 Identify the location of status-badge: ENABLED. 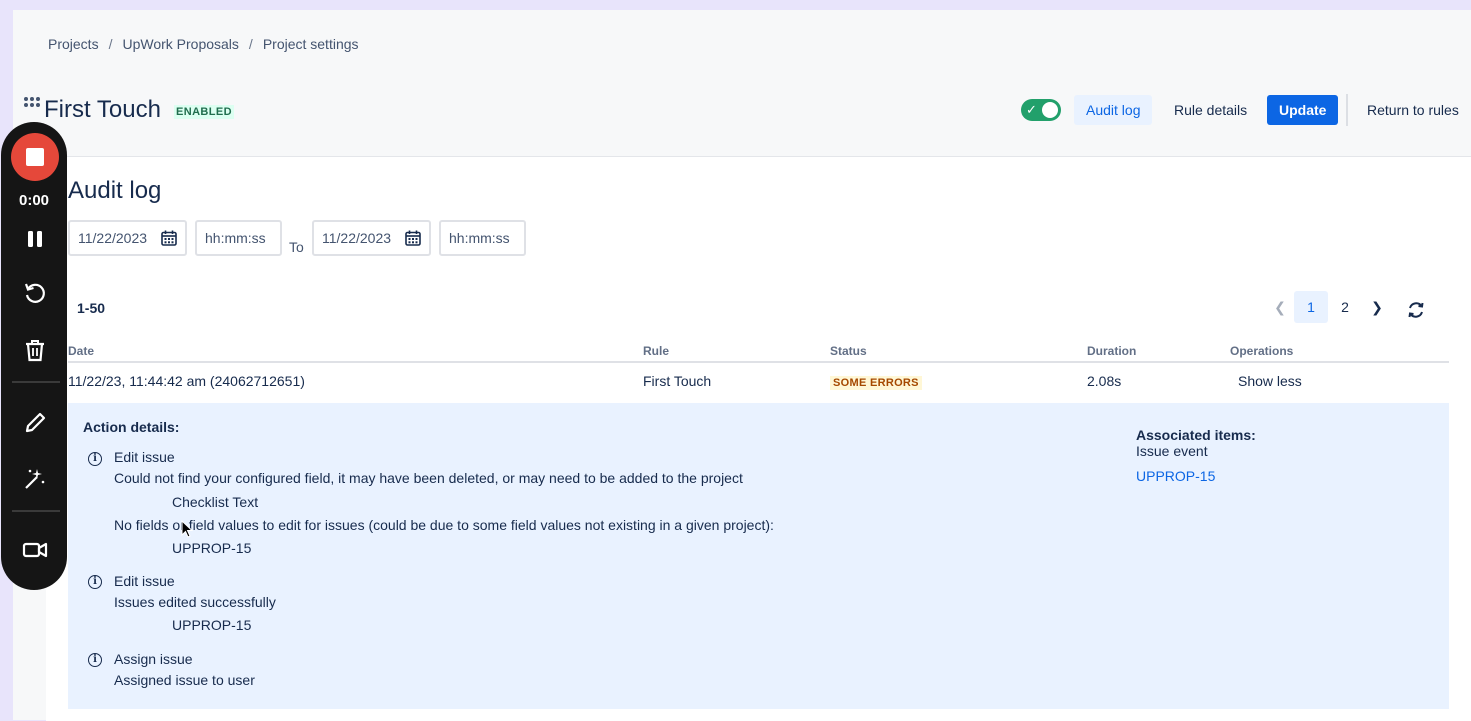
(204, 112).